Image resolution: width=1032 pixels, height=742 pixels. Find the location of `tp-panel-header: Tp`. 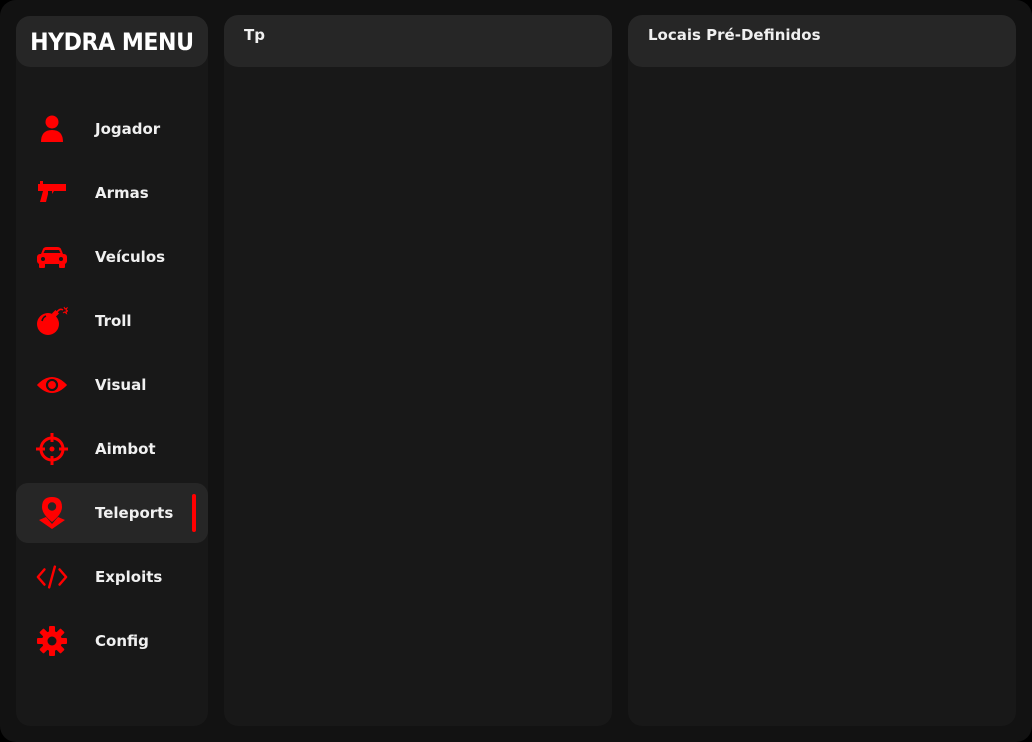

tp-panel-header: Tp is located at coordinates (418, 41).